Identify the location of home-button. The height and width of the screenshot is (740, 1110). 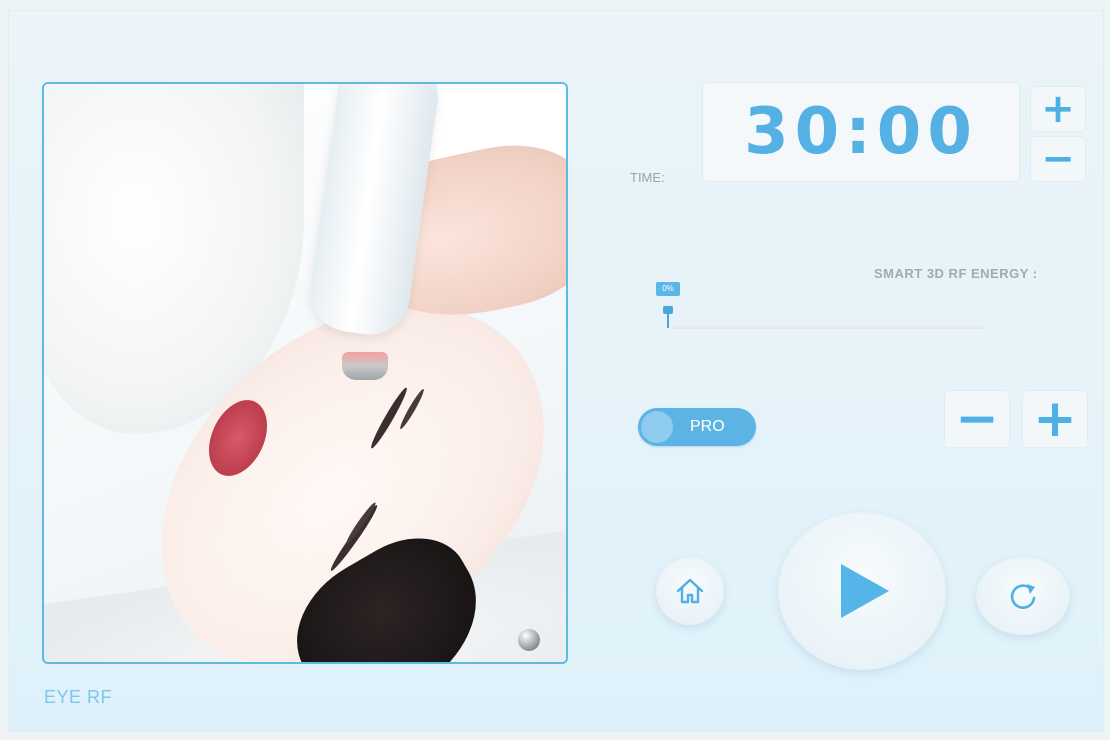
(690, 591).